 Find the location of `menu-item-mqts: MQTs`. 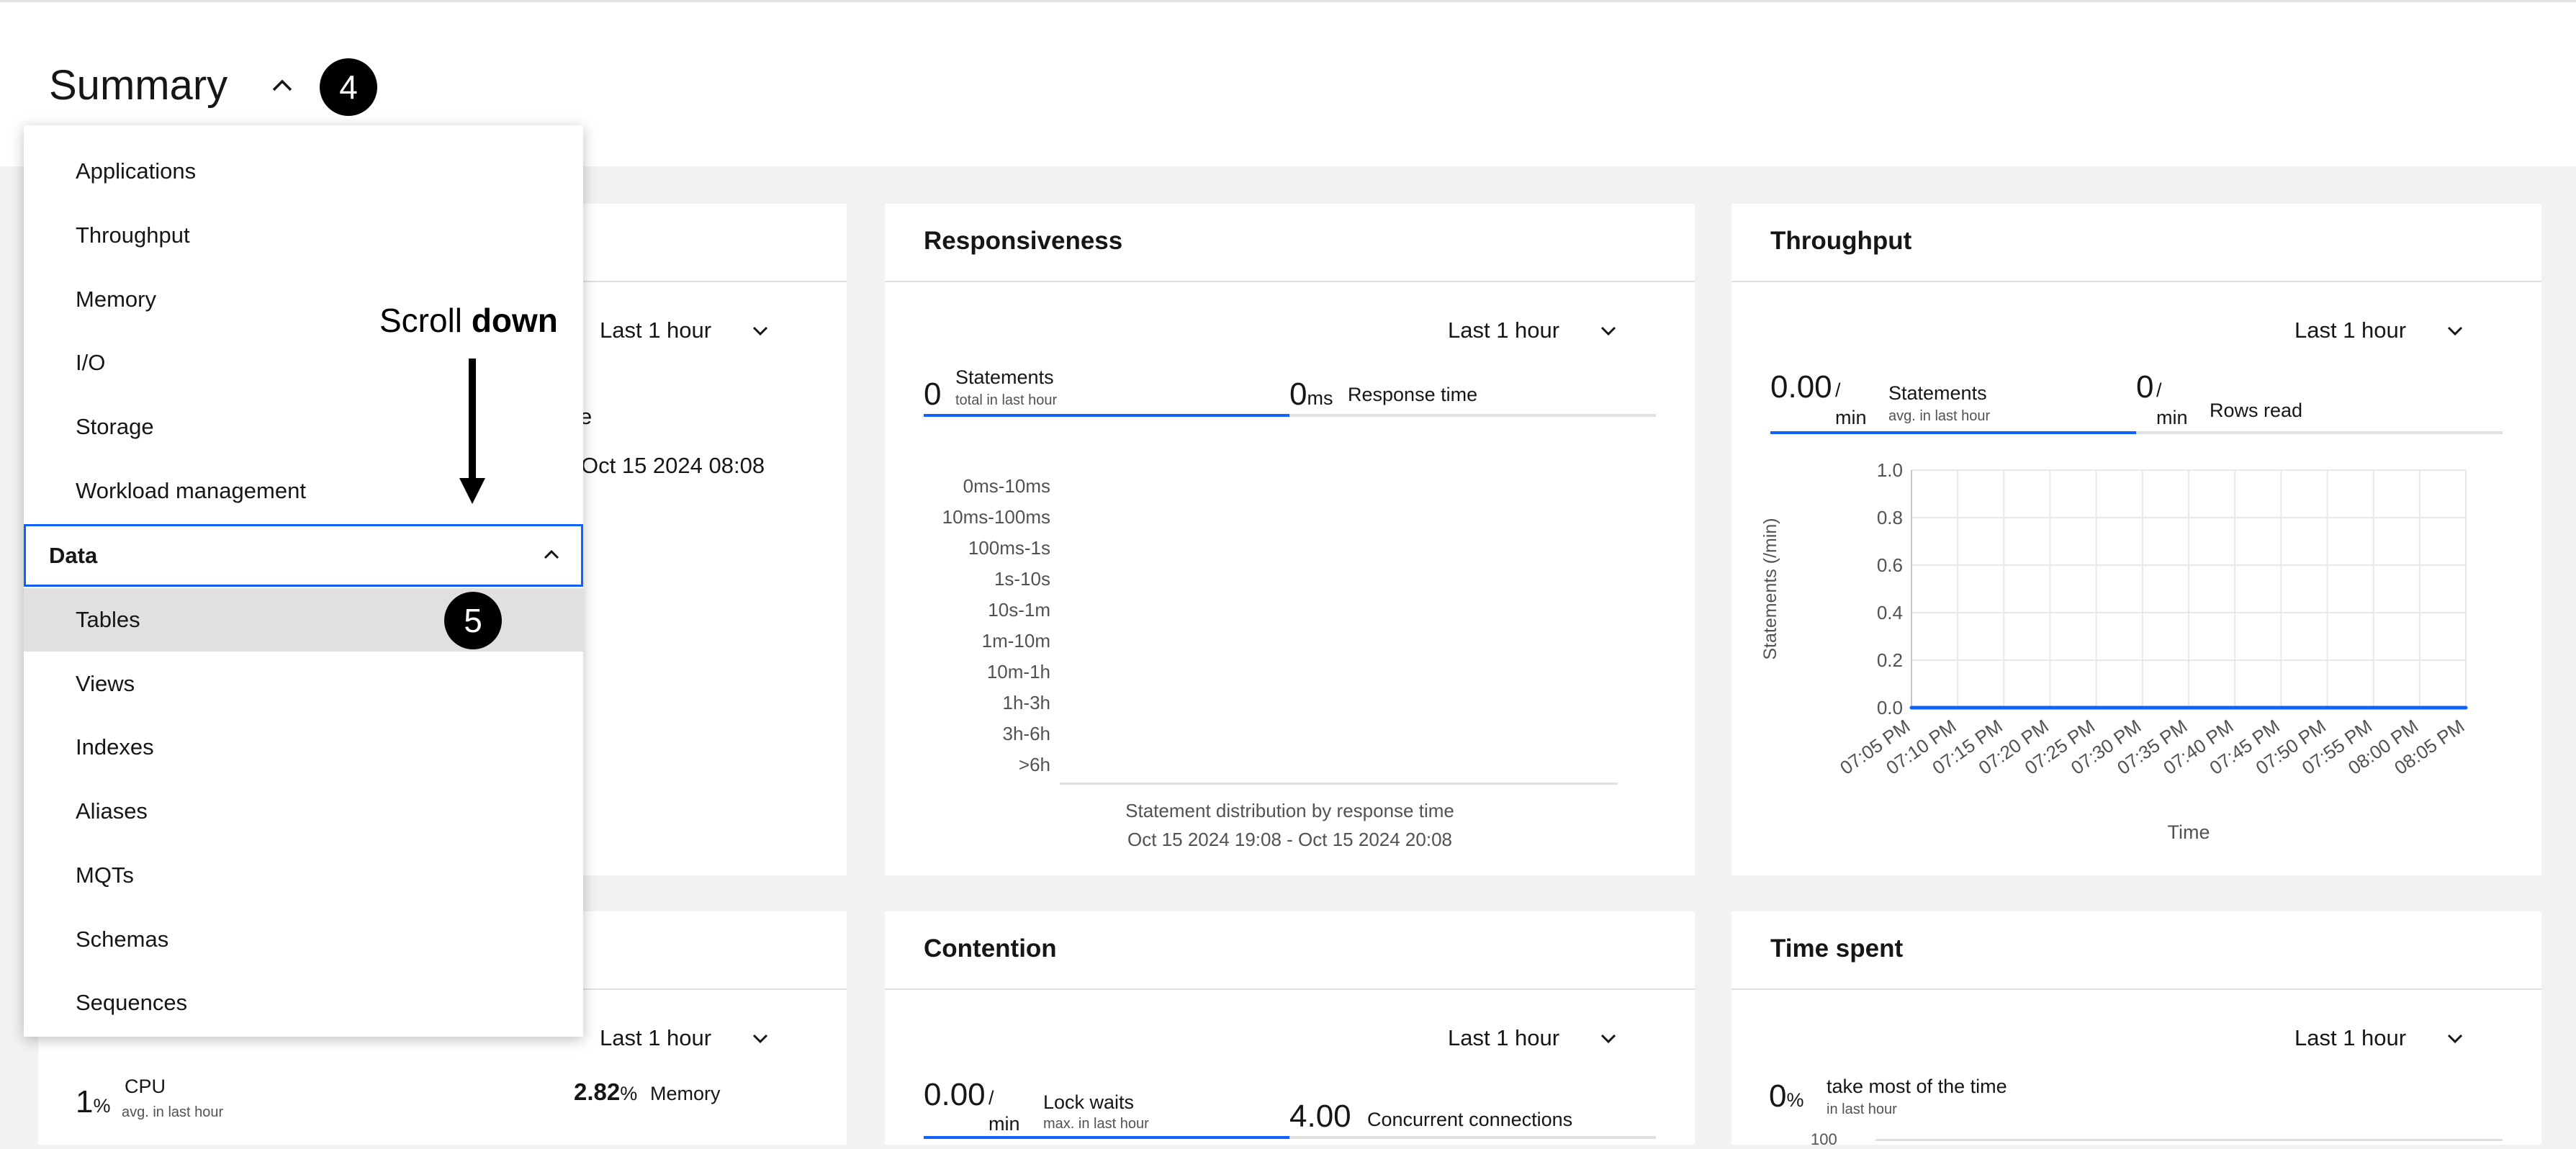

menu-item-mqts: MQTs is located at coordinates (303, 876).